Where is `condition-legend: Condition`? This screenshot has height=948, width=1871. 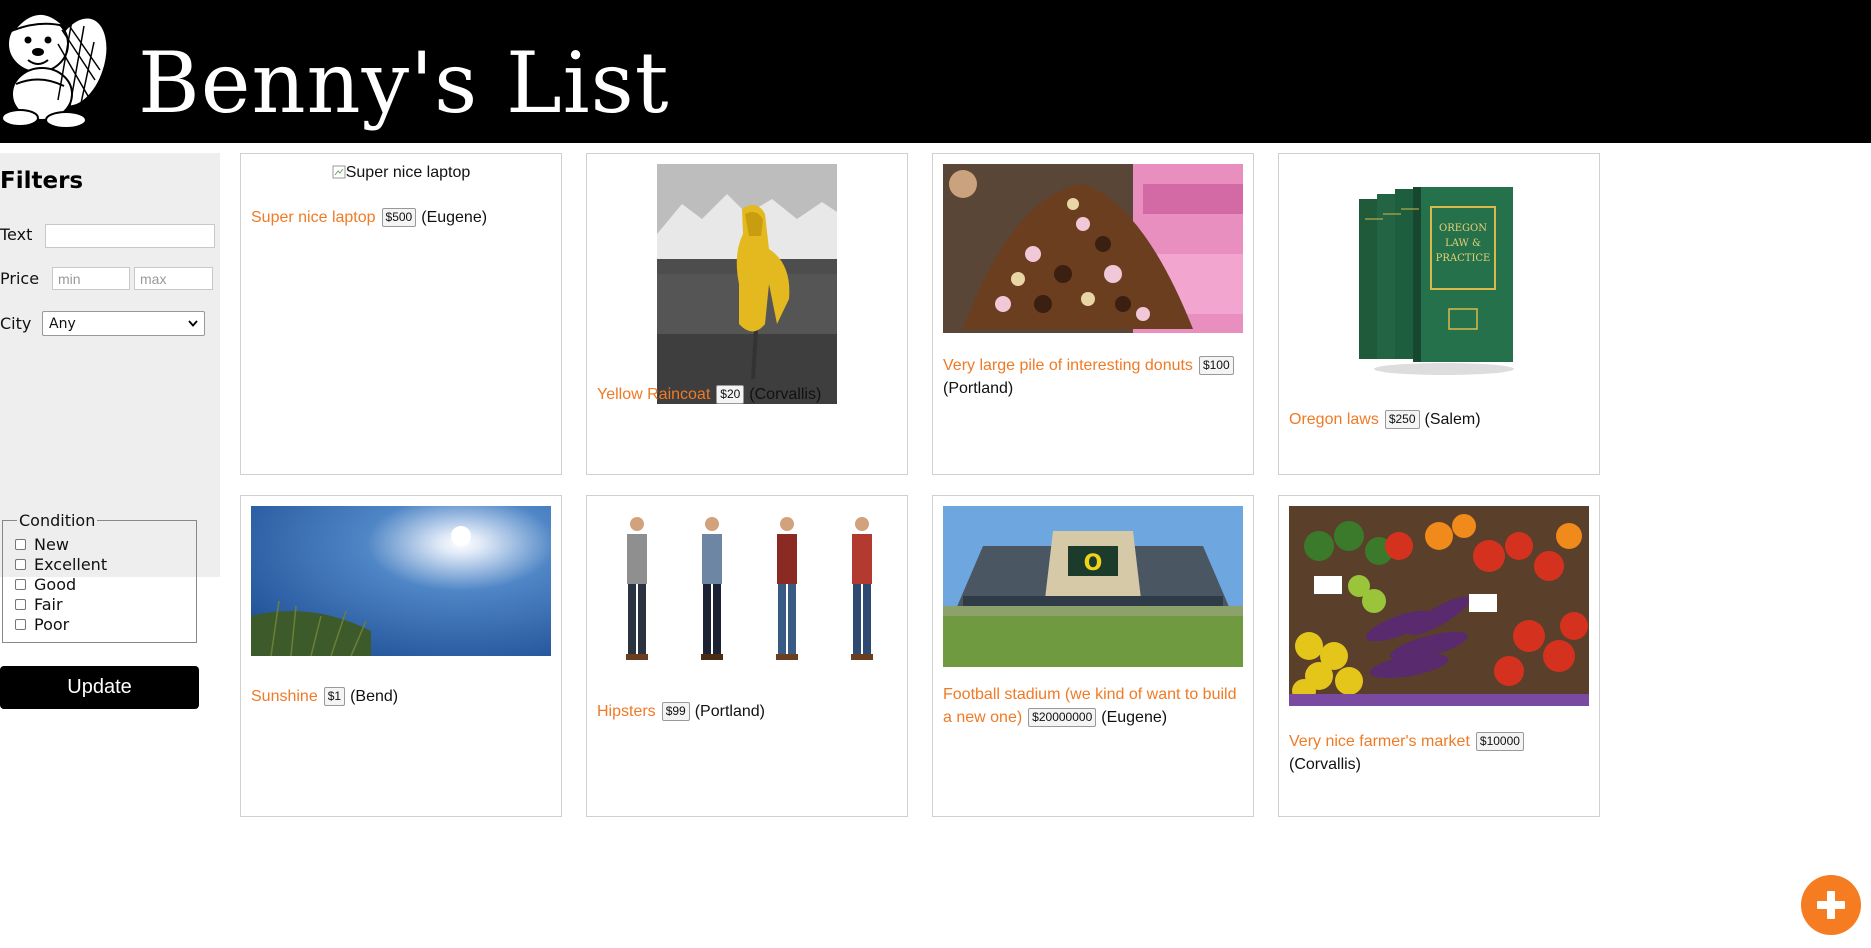 condition-legend: Condition is located at coordinates (57, 520).